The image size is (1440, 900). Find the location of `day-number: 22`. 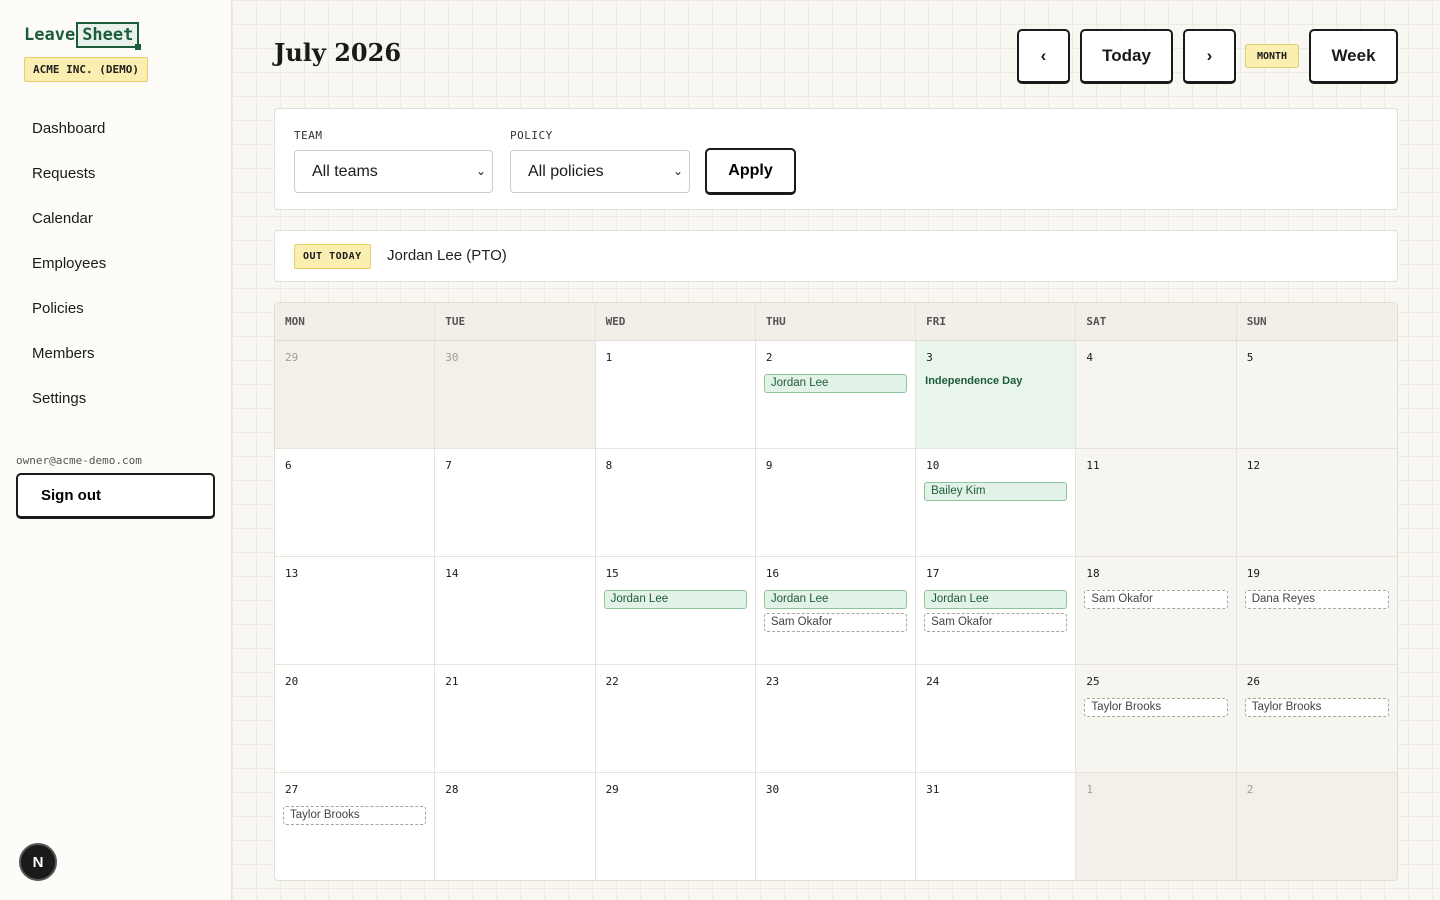

day-number: 22 is located at coordinates (612, 681).